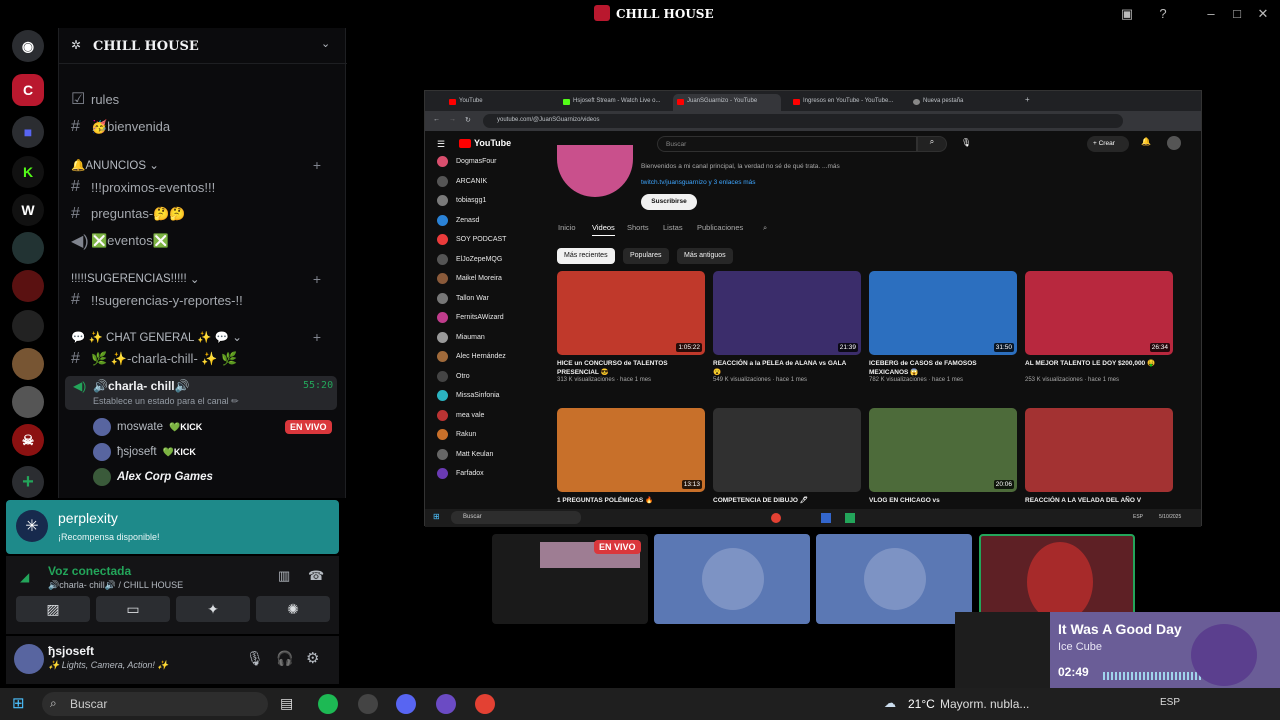 The image size is (1280, 720). I want to click on subscription-item: tobiasgg1, so click(461, 200).